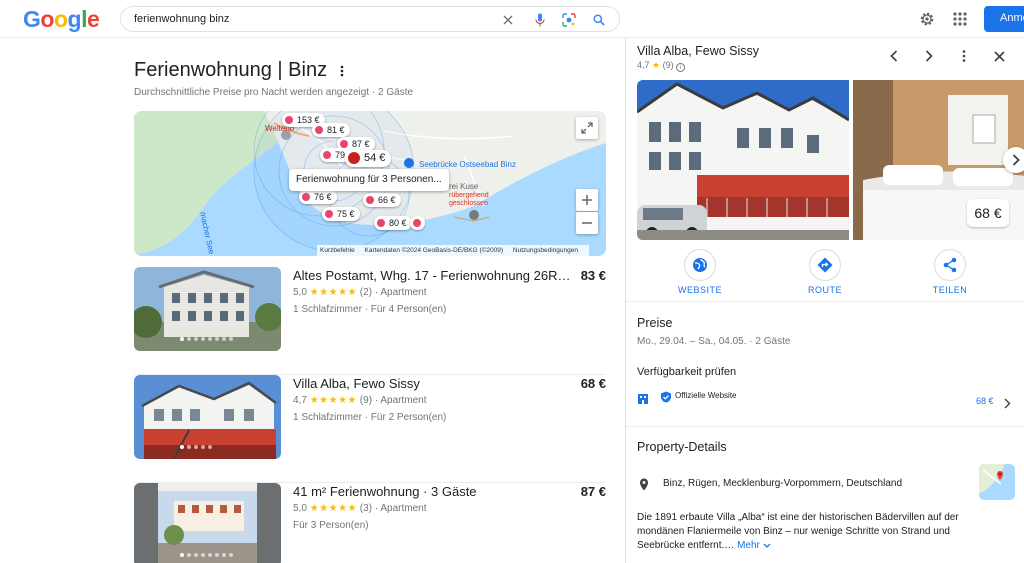 Image resolution: width=1024 pixels, height=563 pixels. What do you see at coordinates (713, 341) in the screenshot?
I see `stay-dates: Mo., 29.04. – Sa., 04.05. · 2 Gäste` at bounding box center [713, 341].